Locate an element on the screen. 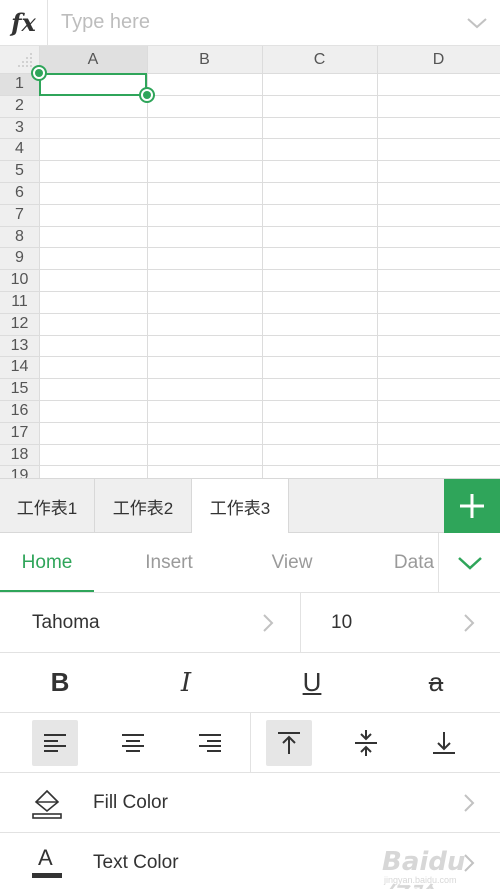 The image size is (500, 889). row-header-13: 13 is located at coordinates (19, 346).